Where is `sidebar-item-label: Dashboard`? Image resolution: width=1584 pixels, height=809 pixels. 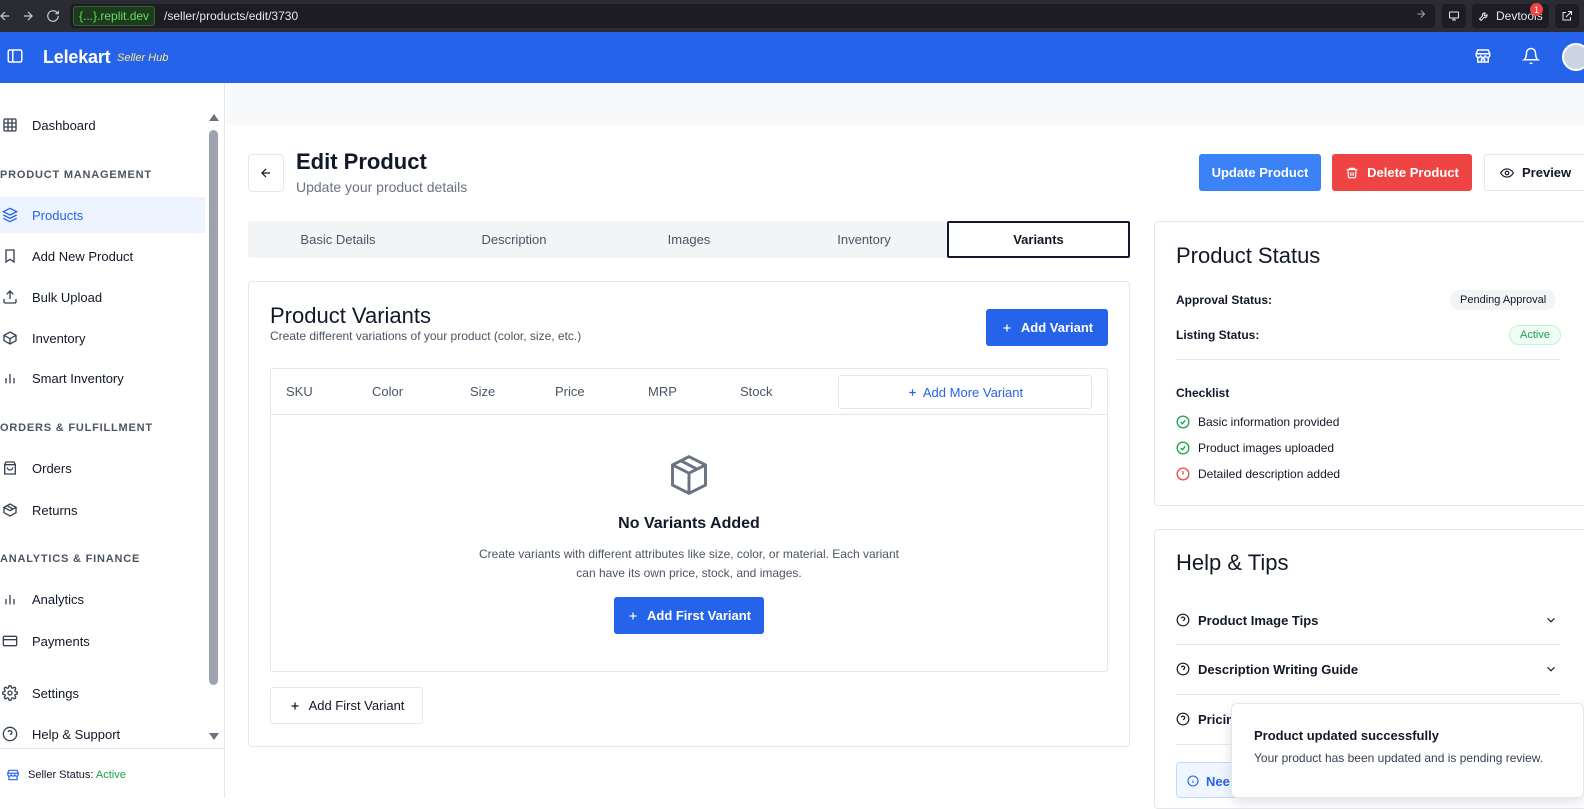 sidebar-item-label: Dashboard is located at coordinates (64, 125).